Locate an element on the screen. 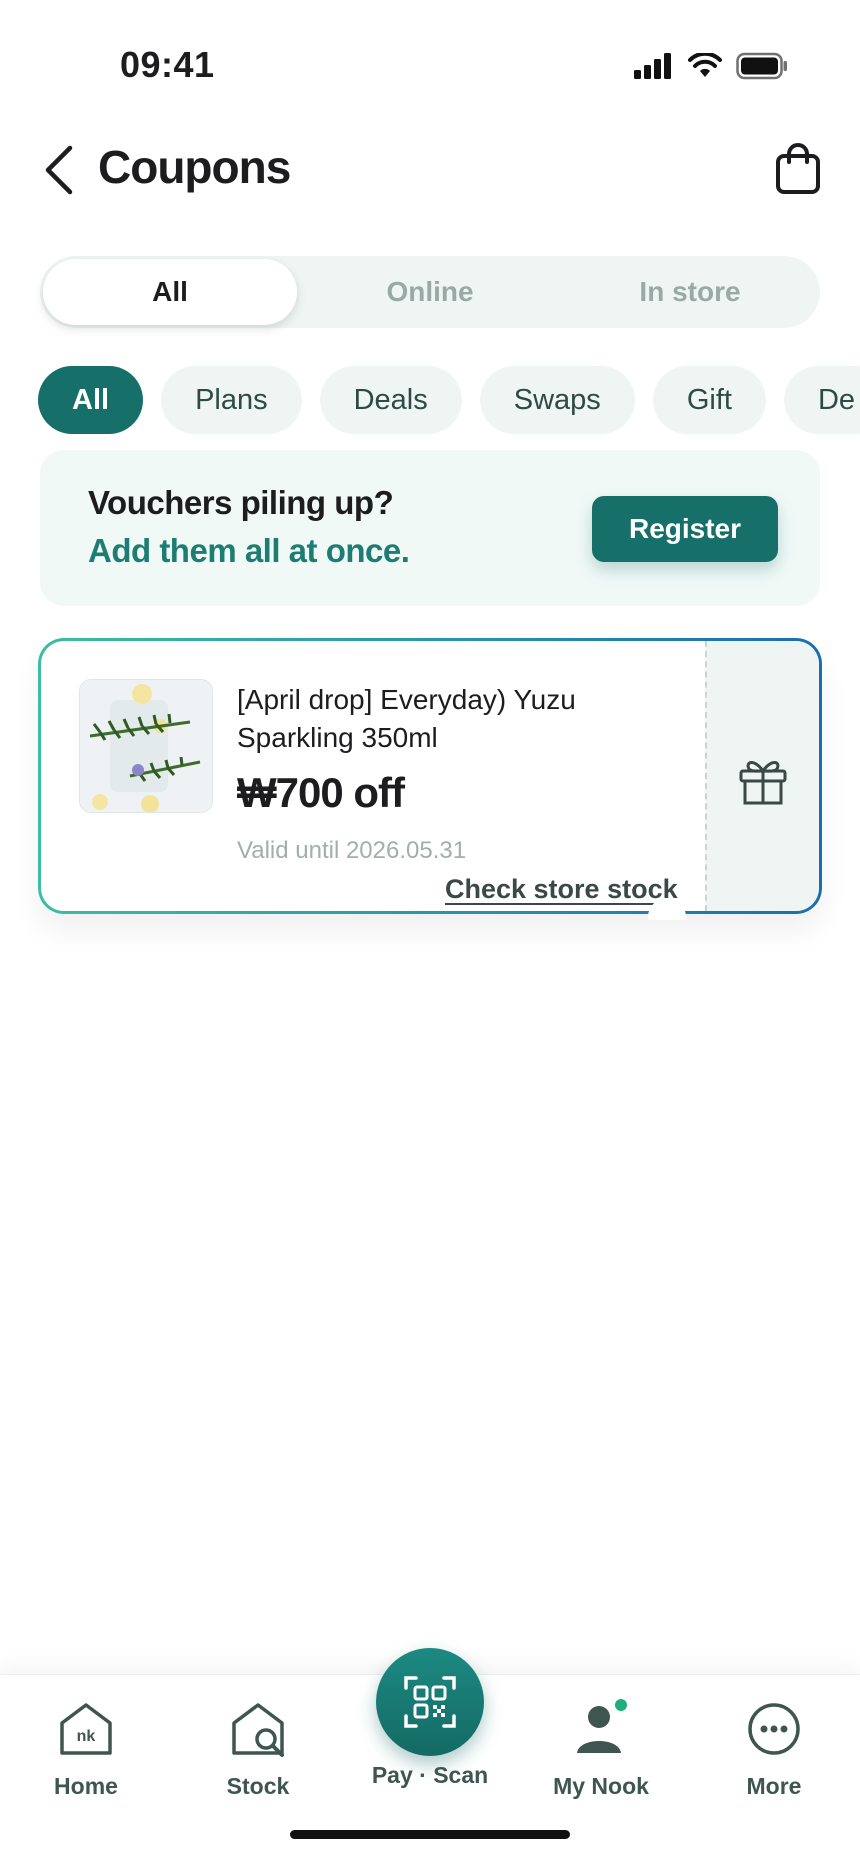  category-chips: All Plans Deals Swaps Gift De is located at coordinates (449, 400).